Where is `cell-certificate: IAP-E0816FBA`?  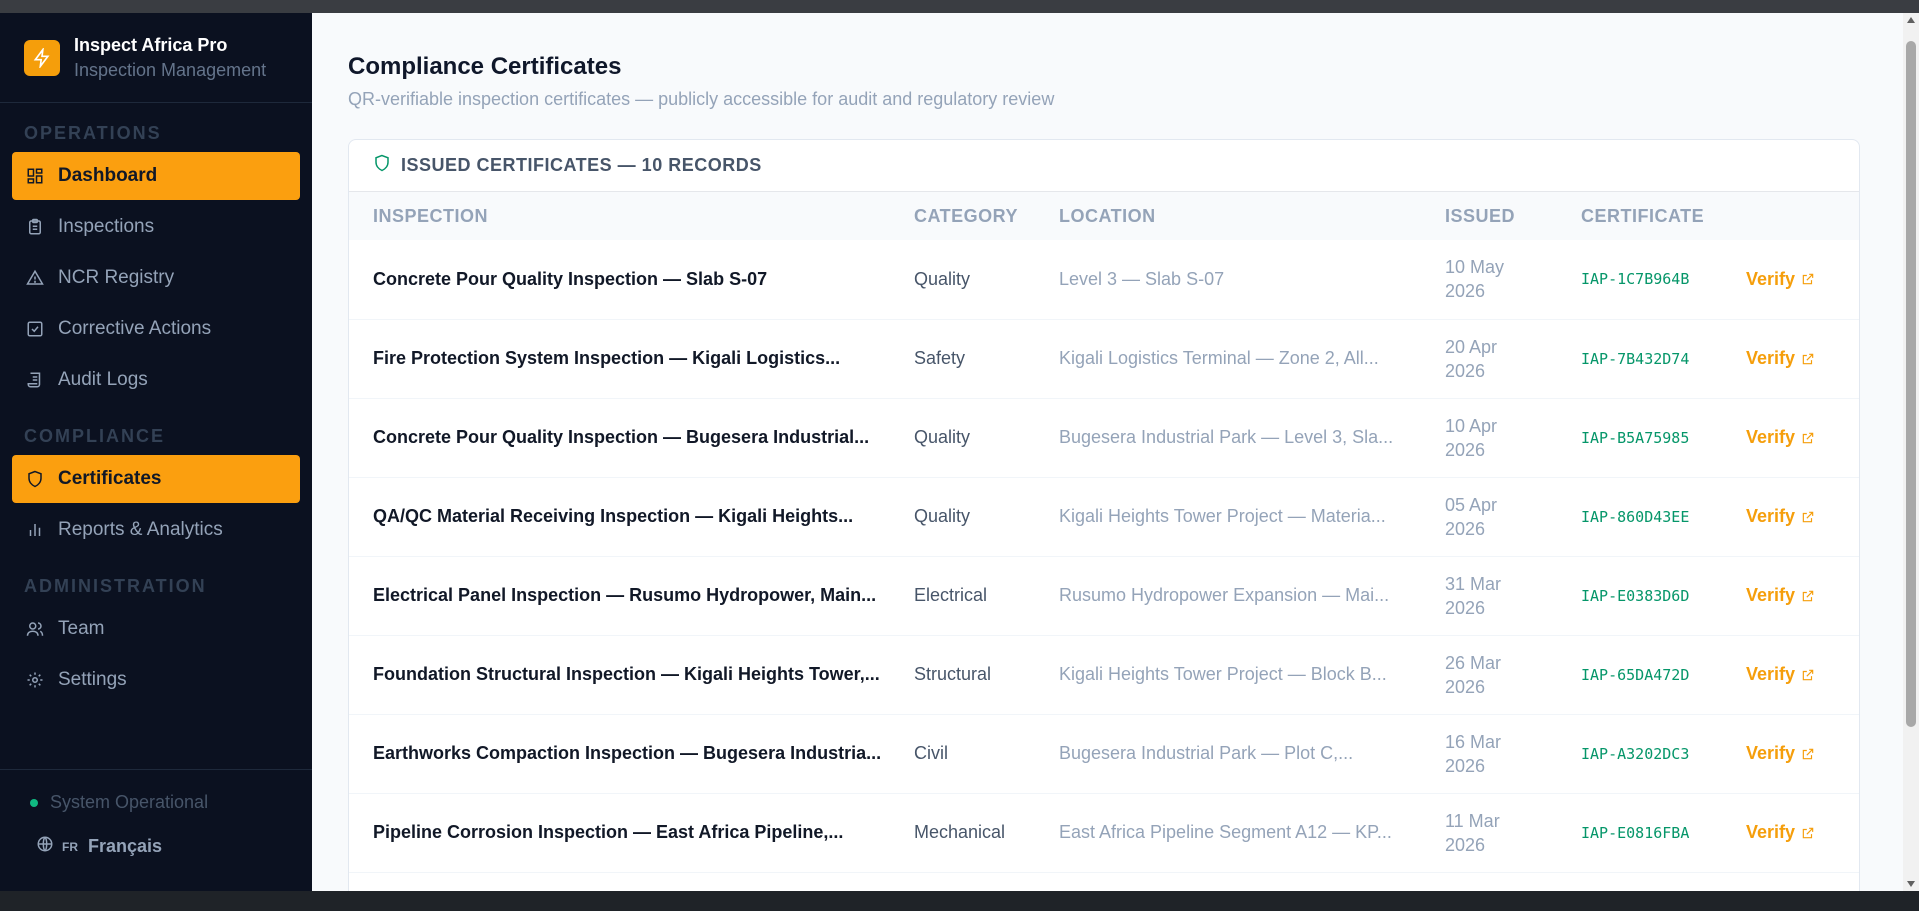 cell-certificate: IAP-E0816FBA is located at coordinates (1635, 832).